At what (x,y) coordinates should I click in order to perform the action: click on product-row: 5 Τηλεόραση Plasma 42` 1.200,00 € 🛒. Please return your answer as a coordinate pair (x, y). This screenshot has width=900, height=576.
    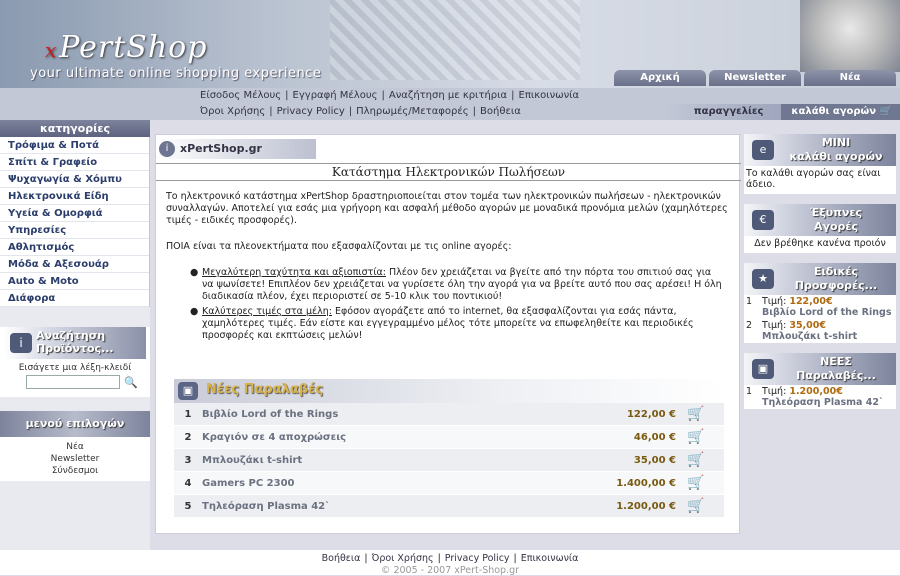
    Looking at the image, I should click on (449, 506).